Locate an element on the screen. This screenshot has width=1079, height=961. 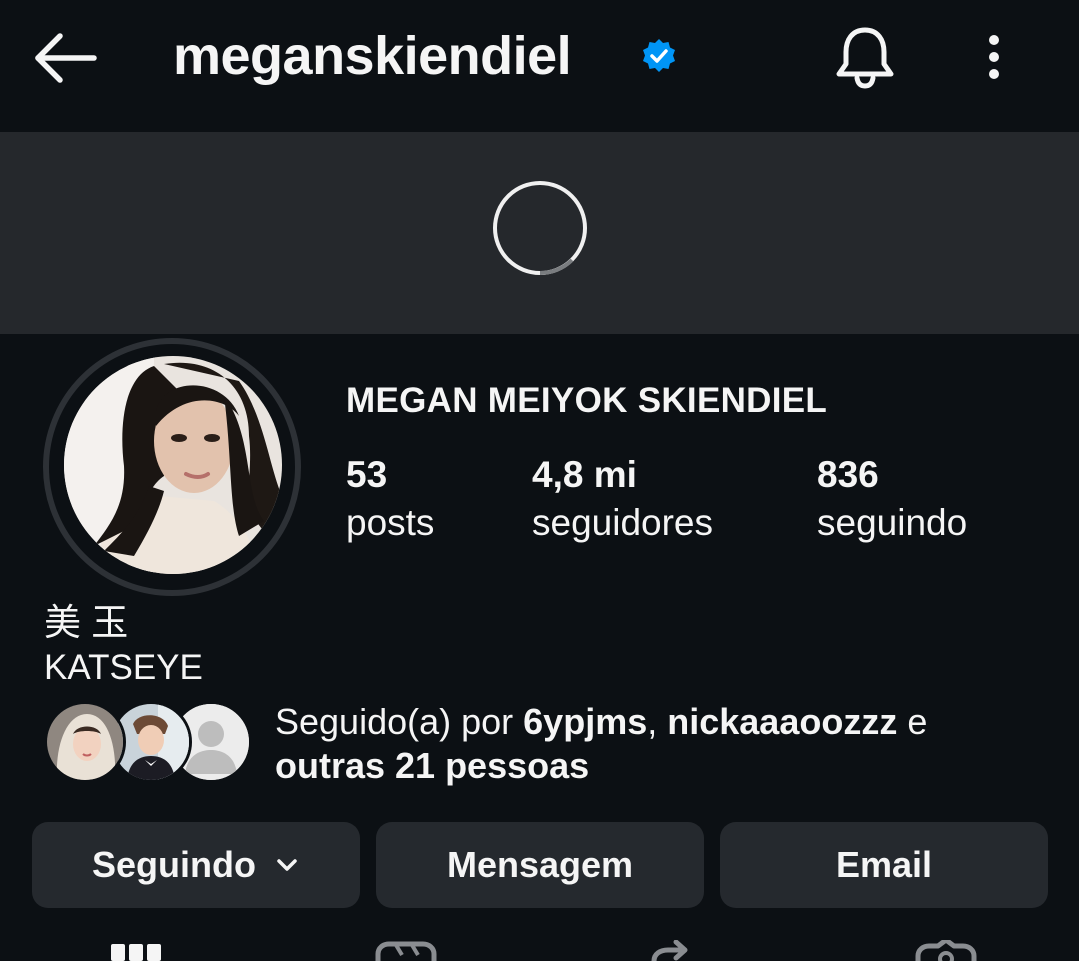
top-bar: meganskiendiel is located at coordinates (539, 66).